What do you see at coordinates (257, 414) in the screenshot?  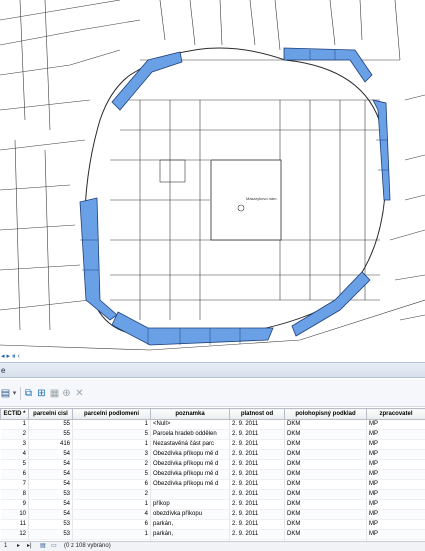 I see `column-header-valid-from: platnost od` at bounding box center [257, 414].